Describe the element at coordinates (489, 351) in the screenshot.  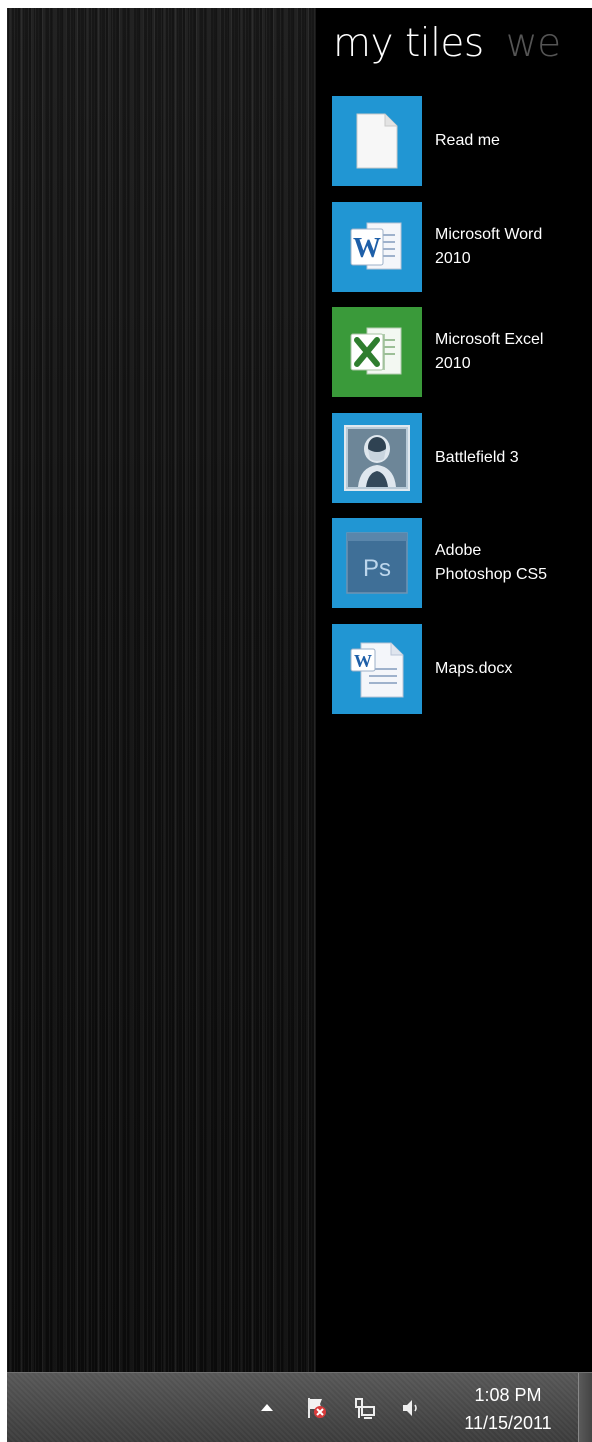
I see `tile-label-microsoft-excel: Microsoft Excel 2010` at that location.